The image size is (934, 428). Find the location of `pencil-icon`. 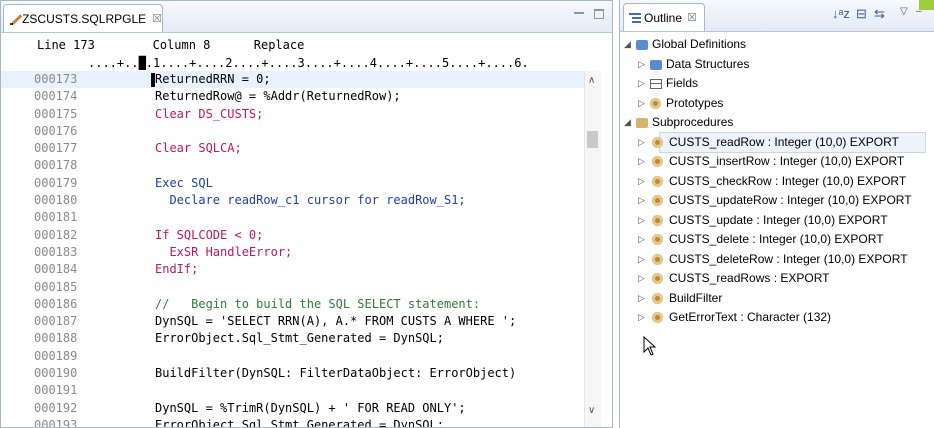

pencil-icon is located at coordinates (13, 19).